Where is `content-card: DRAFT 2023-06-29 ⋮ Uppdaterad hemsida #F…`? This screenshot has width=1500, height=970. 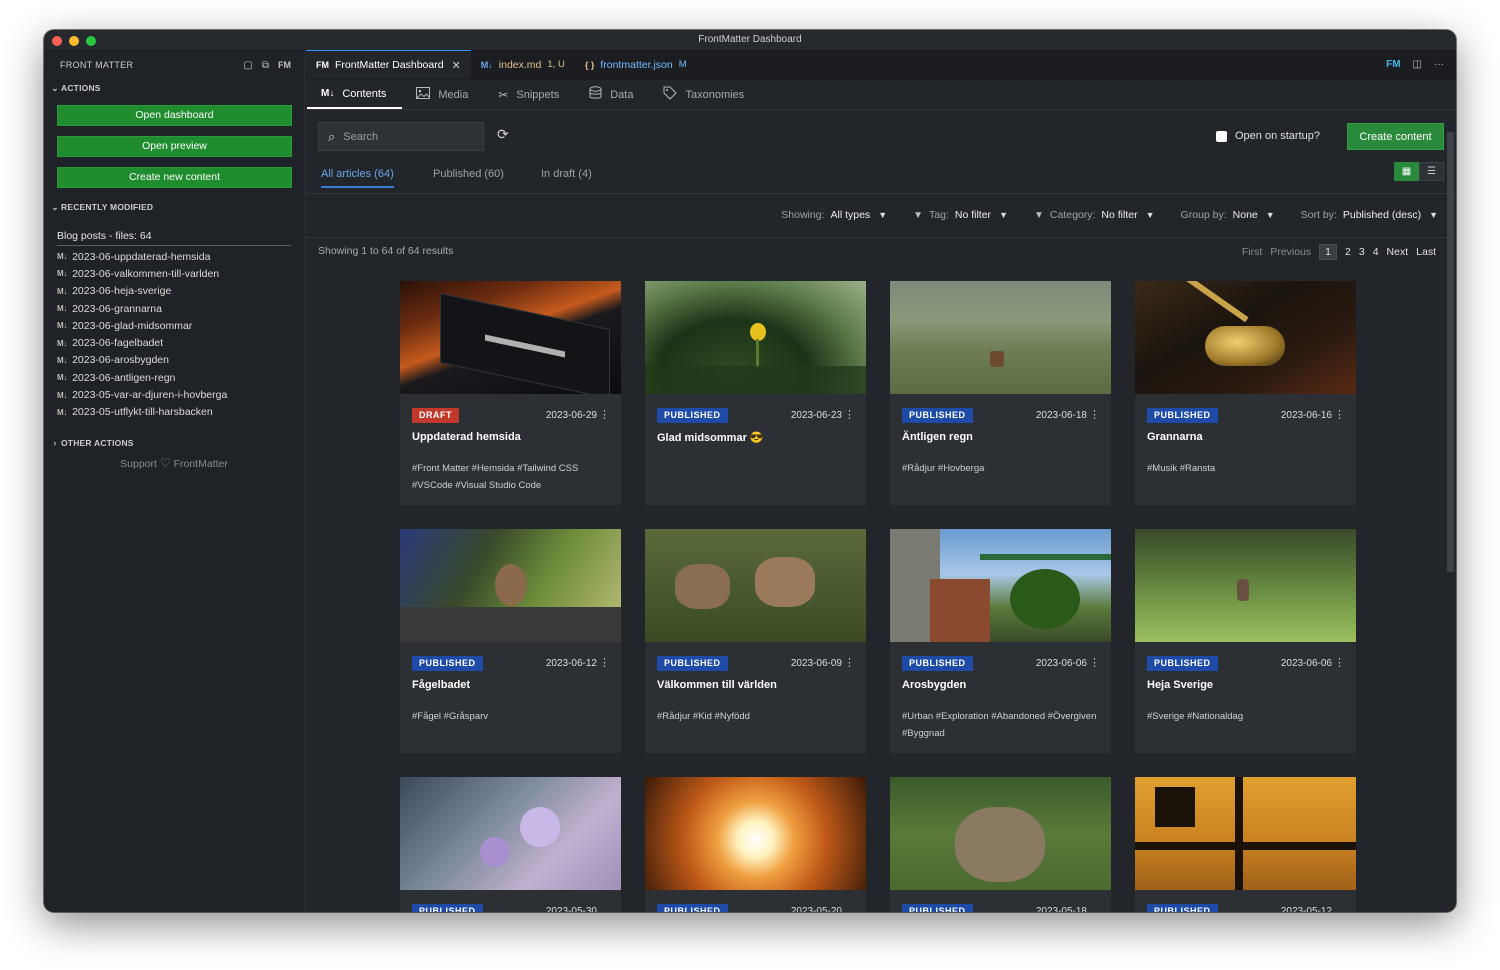 content-card: DRAFT 2023-06-29 ⋮ Uppdaterad hemsida #F… is located at coordinates (510, 393).